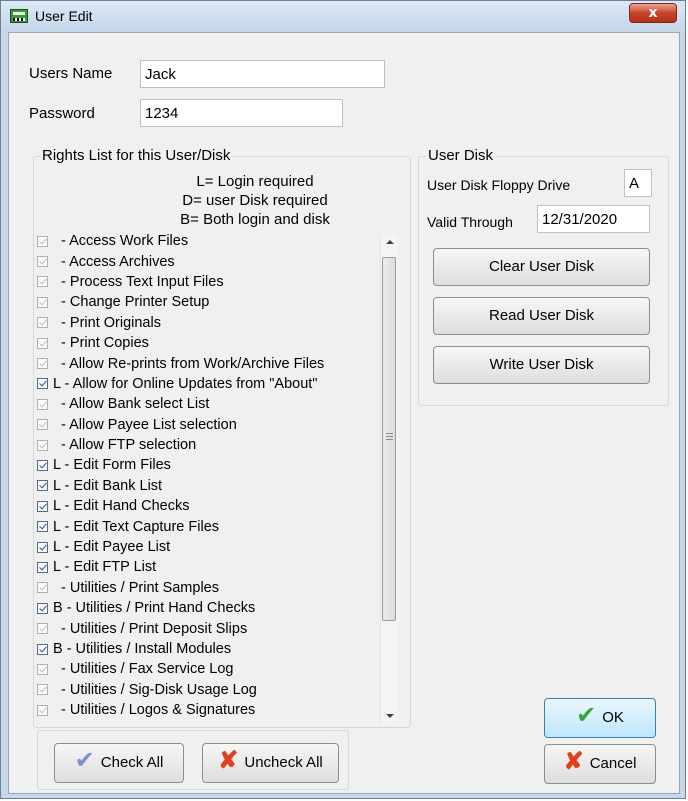 Image resolution: width=688 pixels, height=801 pixels. I want to click on rights-item-label: L - Edit Text Capture Files, so click(136, 526).